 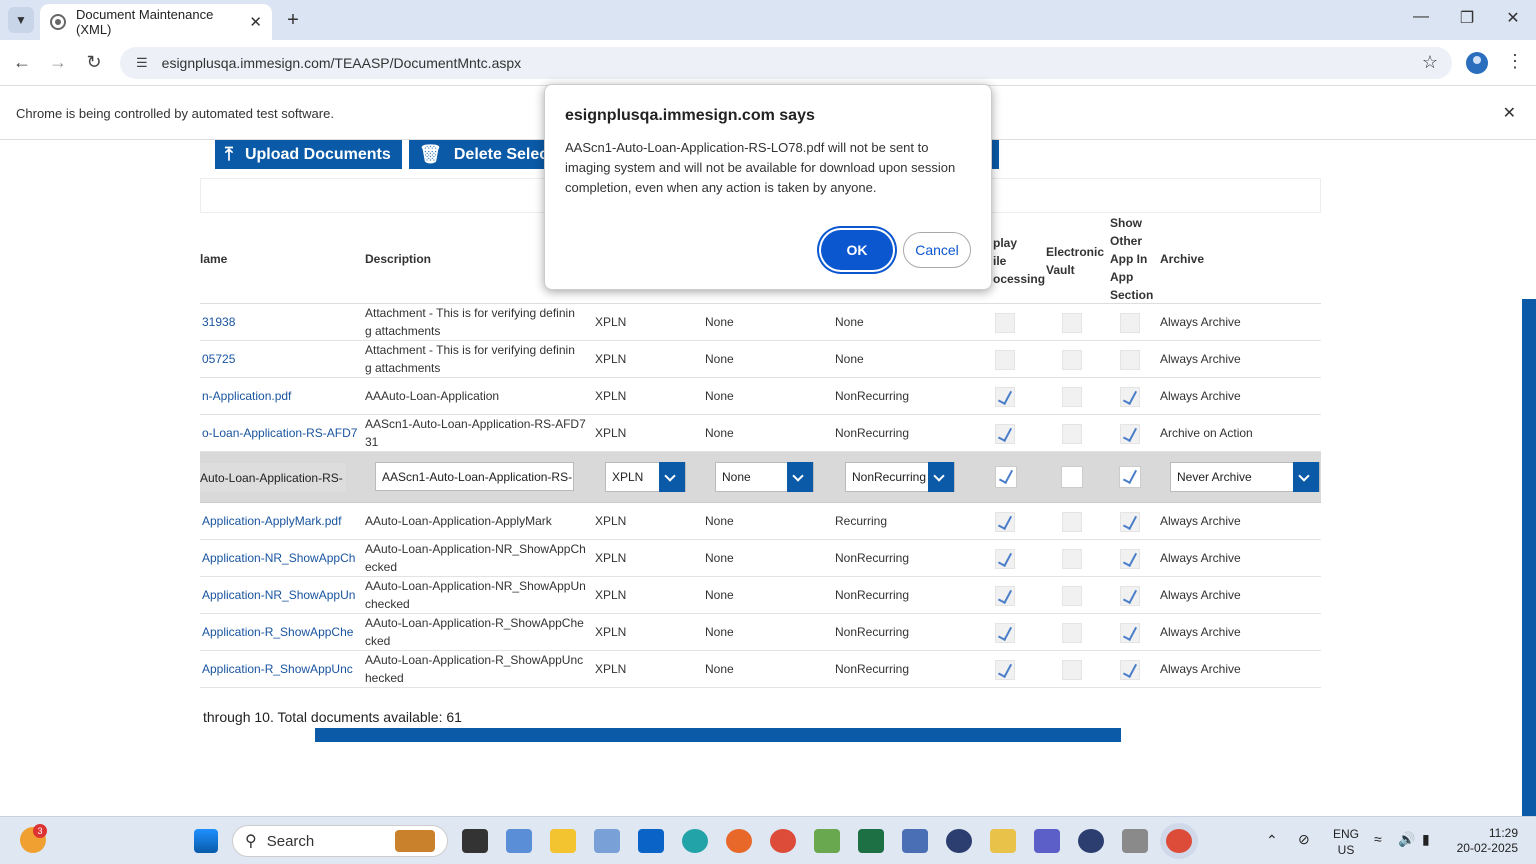 What do you see at coordinates (1003, 841) in the screenshot?
I see `tools-icon` at bounding box center [1003, 841].